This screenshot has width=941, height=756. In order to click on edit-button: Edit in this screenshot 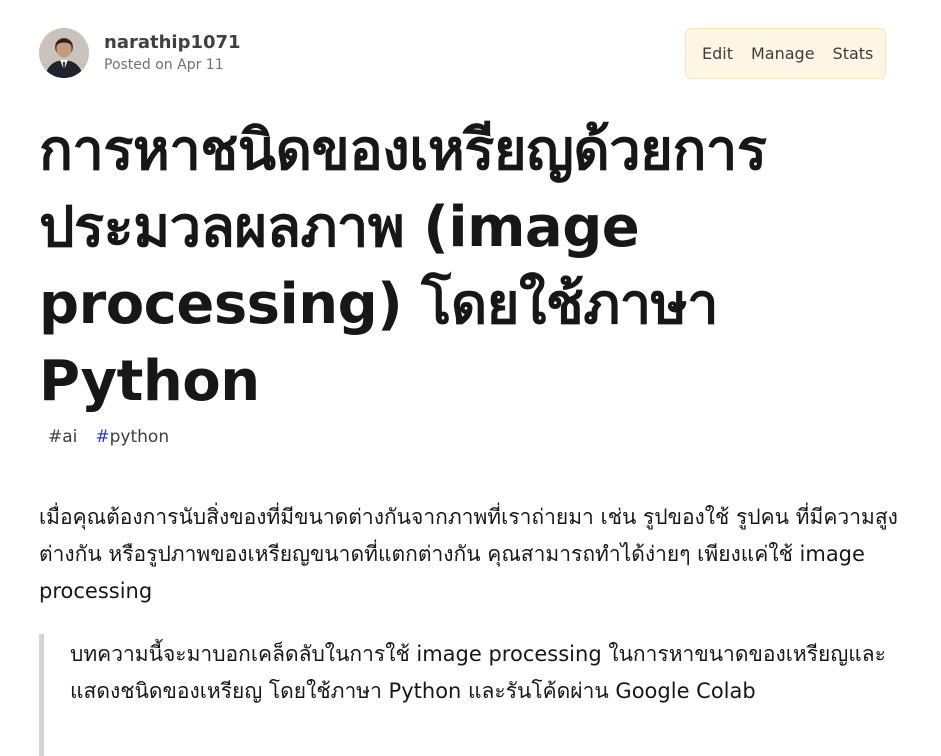, I will do `click(717, 53)`.